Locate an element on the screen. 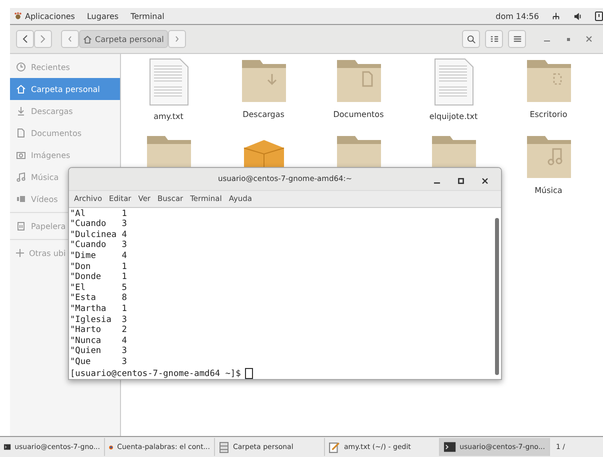 The height and width of the screenshot is (457, 603). terminal-line: "Quien 3 is located at coordinates (99, 351).